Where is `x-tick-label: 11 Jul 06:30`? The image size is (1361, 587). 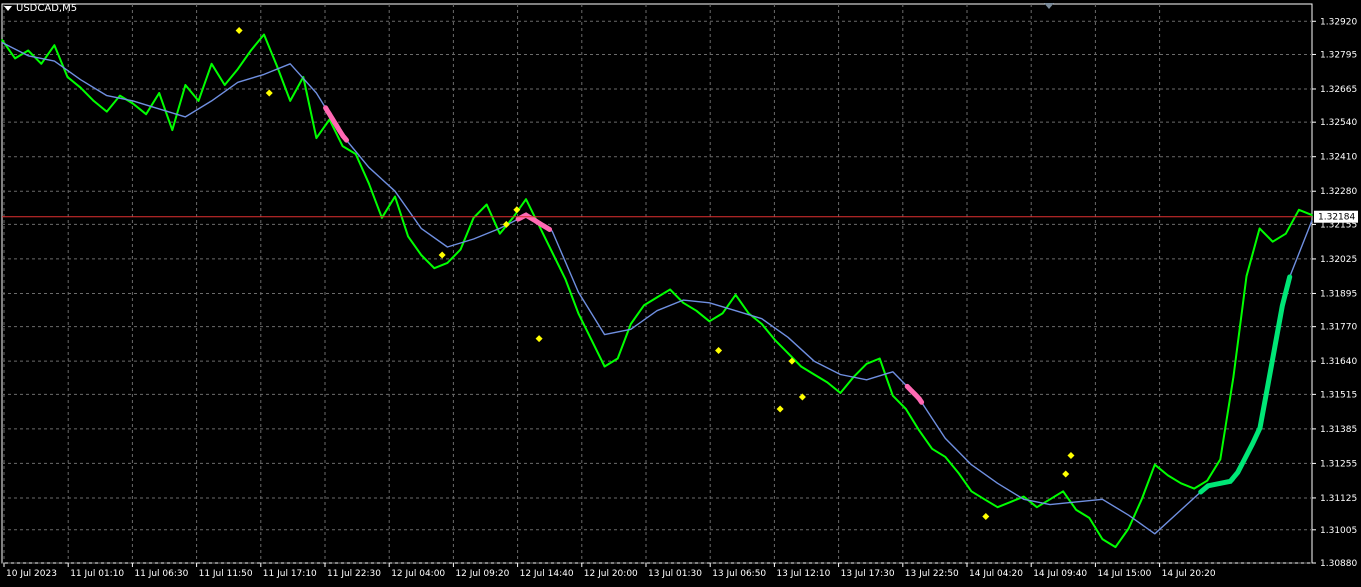 x-tick-label: 11 Jul 06:30 is located at coordinates (161, 574).